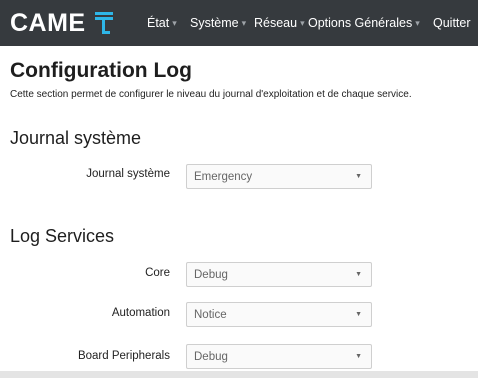 The image size is (478, 378). I want to click on bottom-divider, so click(239, 374).